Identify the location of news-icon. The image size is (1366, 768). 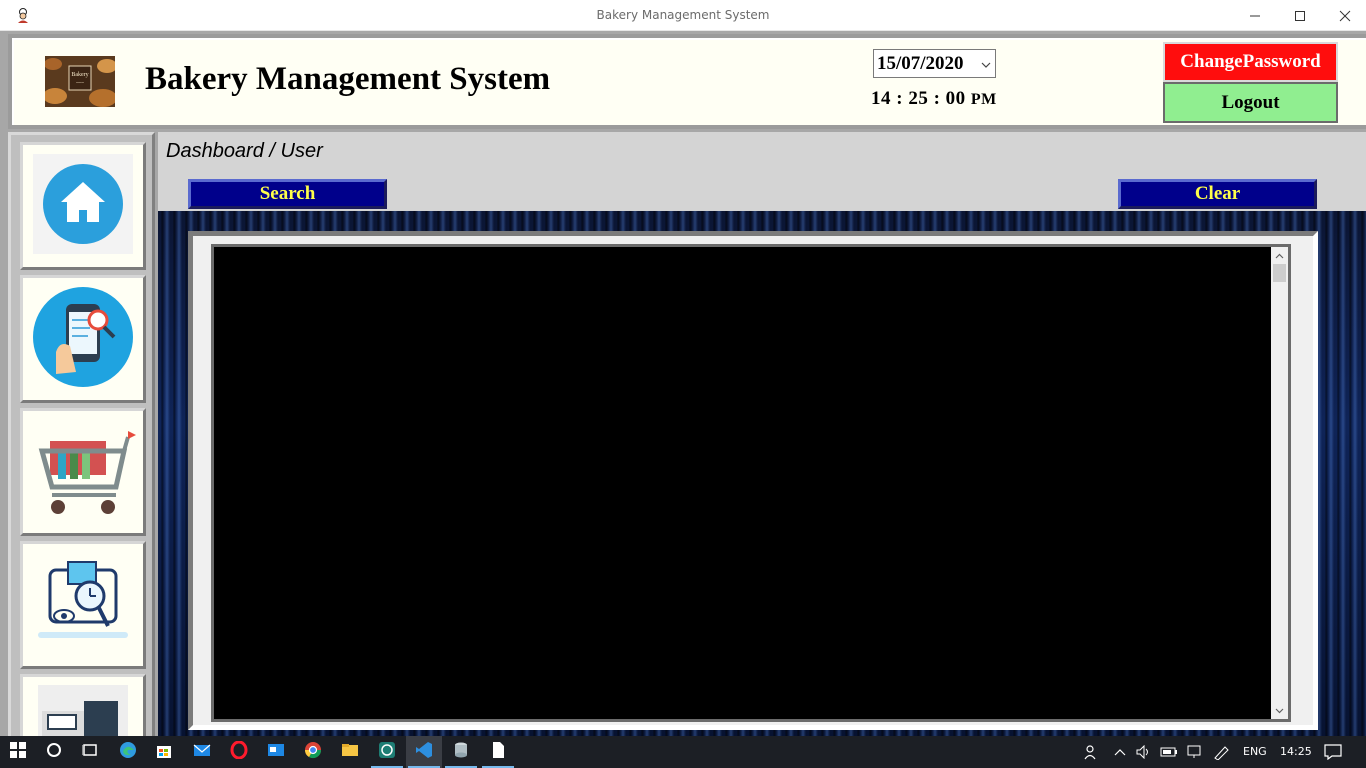
(276, 752).